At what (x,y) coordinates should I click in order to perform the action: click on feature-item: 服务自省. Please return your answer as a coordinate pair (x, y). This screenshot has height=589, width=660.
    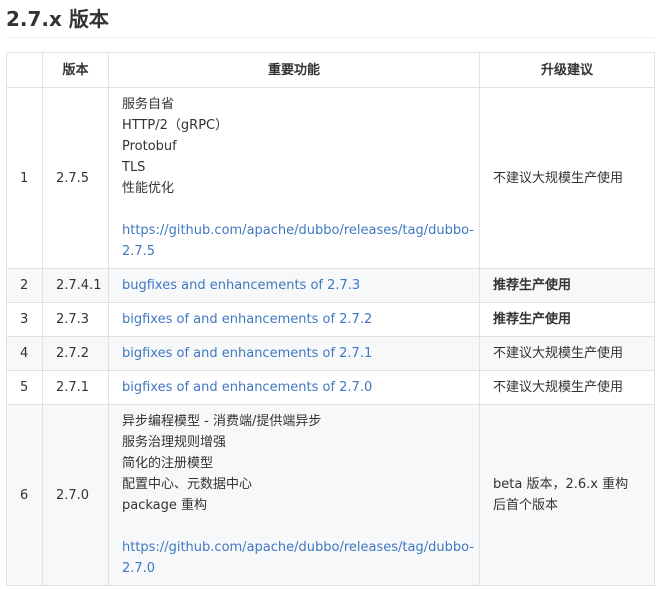
    Looking at the image, I should click on (148, 104).